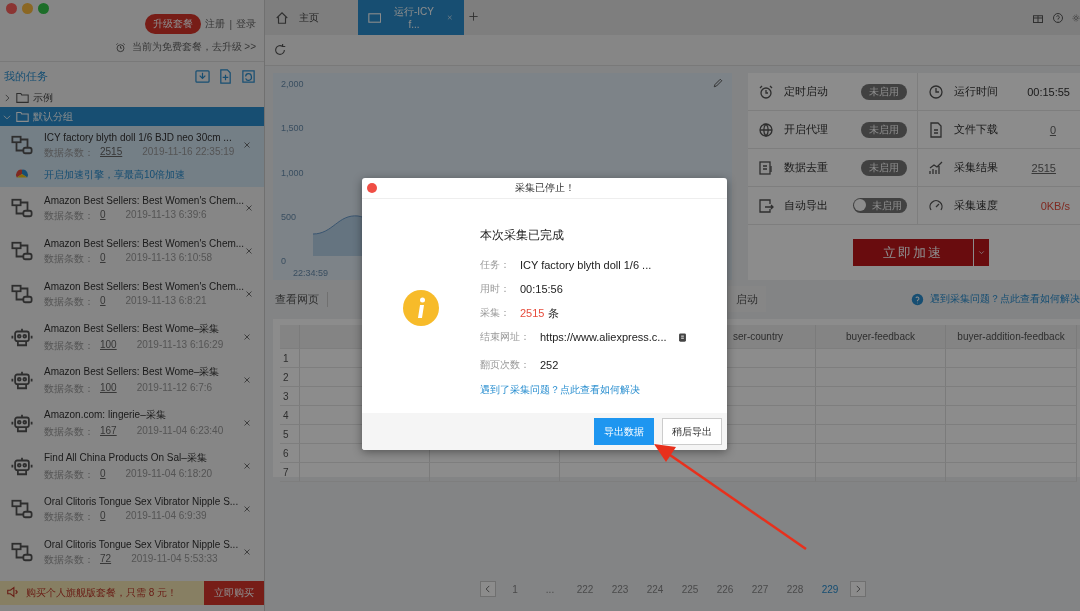 This screenshot has width=1080, height=611. What do you see at coordinates (544, 188) in the screenshot?
I see `dialog-title: 采集已停止！` at bounding box center [544, 188].